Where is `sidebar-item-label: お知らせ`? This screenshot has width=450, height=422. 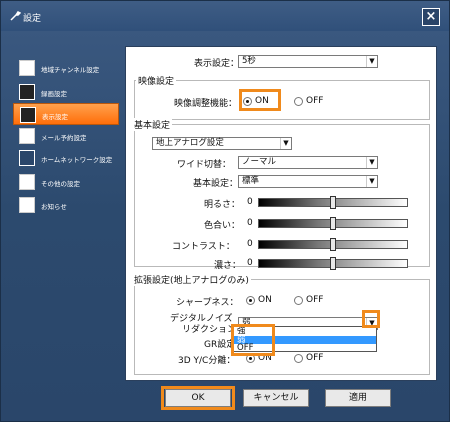
sidebar-item-label: お知らせ is located at coordinates (54, 207).